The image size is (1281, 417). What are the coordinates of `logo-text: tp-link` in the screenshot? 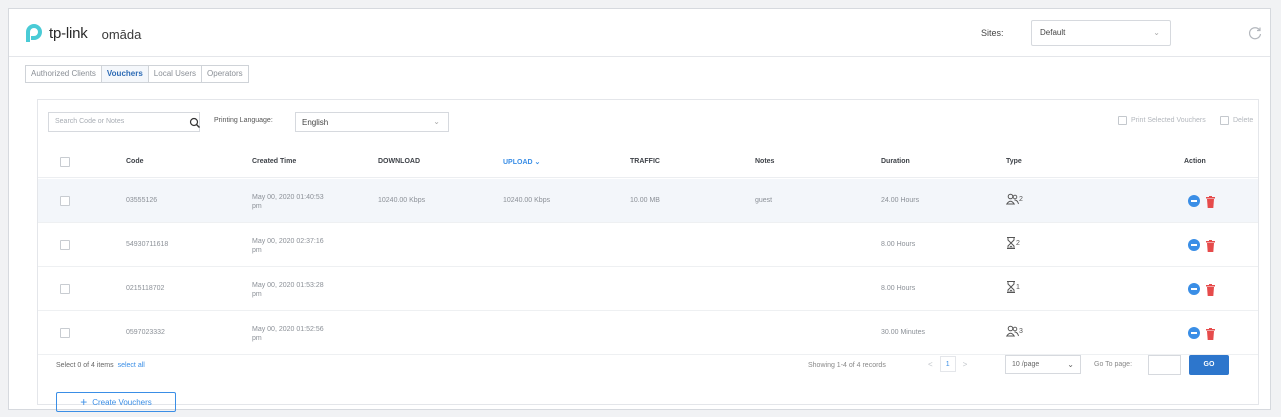 It's located at (68, 33).